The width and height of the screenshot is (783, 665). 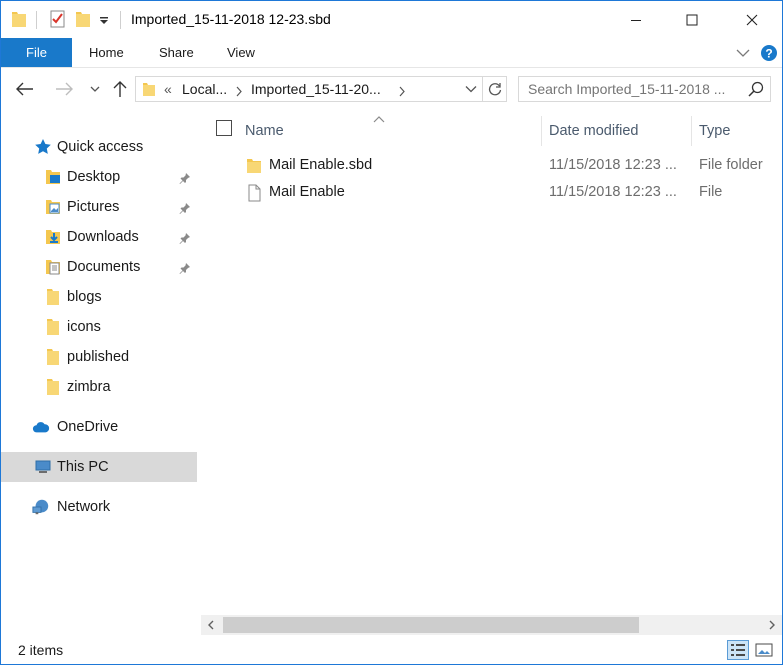 What do you see at coordinates (64, 89) in the screenshot?
I see `forward-button` at bounding box center [64, 89].